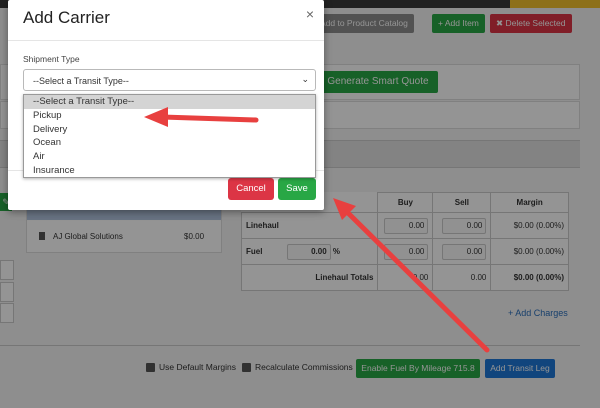  Describe the element at coordinates (169, 80) in the screenshot. I see `shipment-type-select: --Select a Transit Type-- ⌄` at that location.